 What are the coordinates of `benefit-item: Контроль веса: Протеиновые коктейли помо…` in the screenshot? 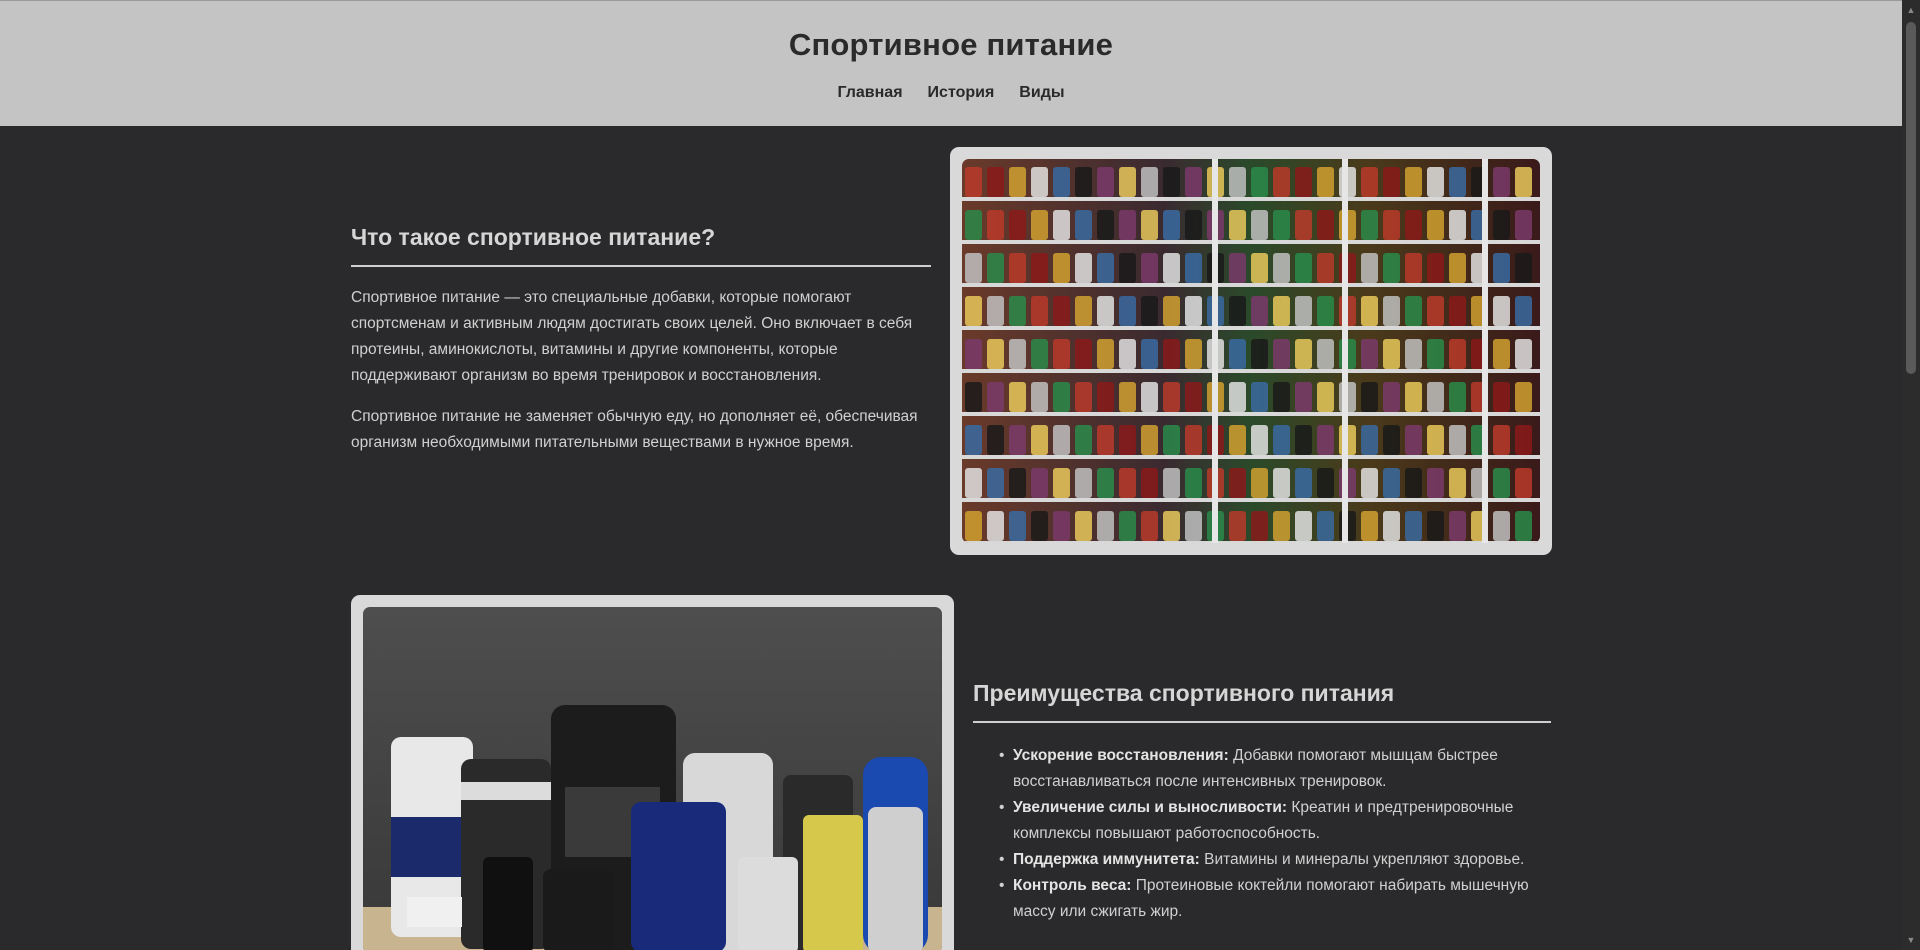 It's located at (1275, 899).